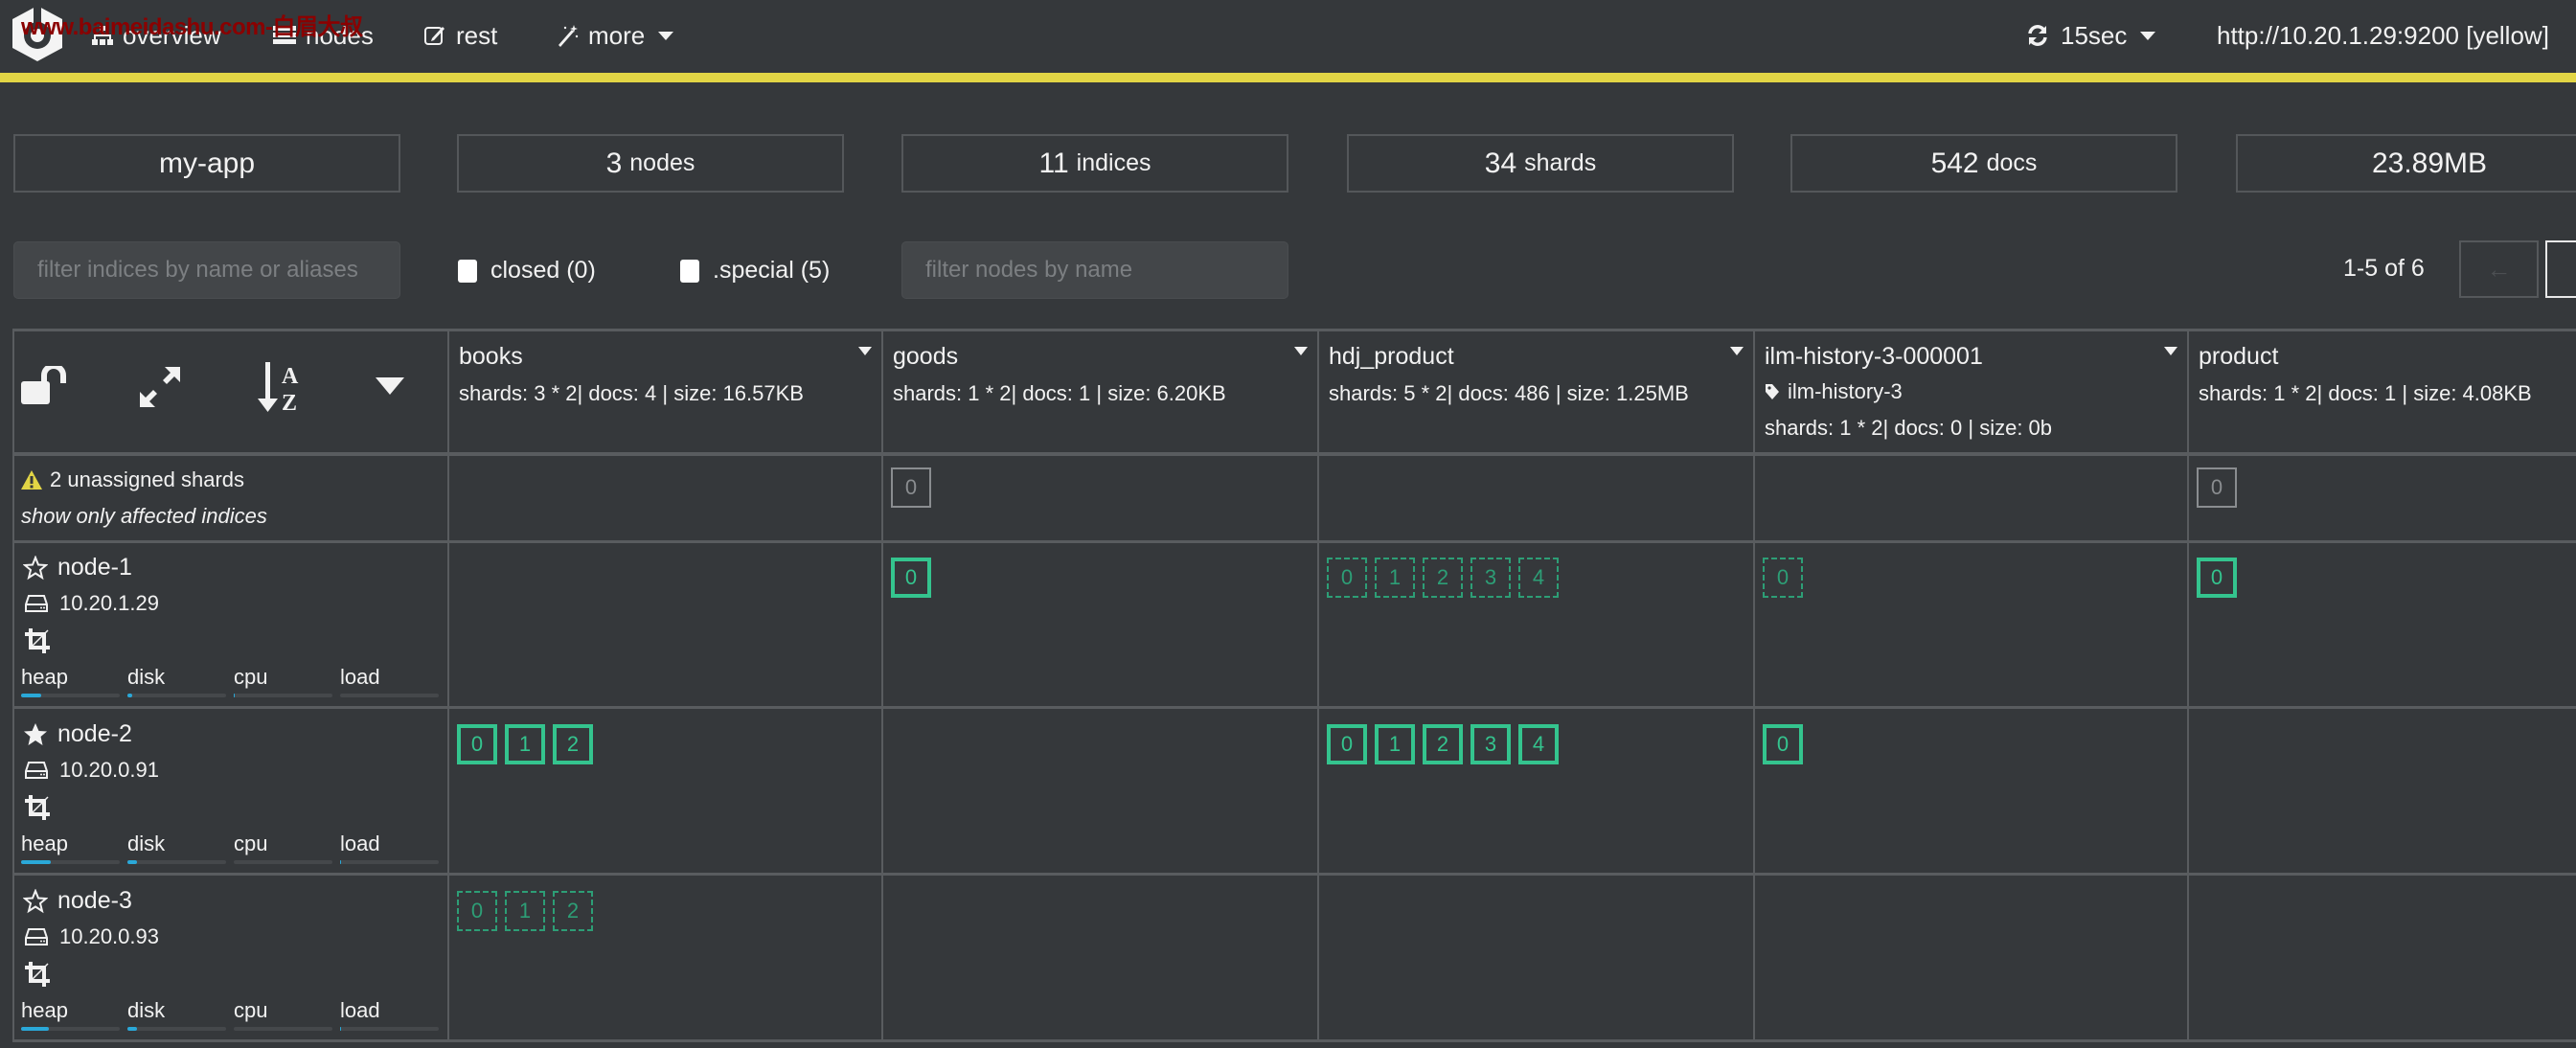  Describe the element at coordinates (772, 270) in the screenshot. I see `special-checkbox-label: .special (5)` at that location.